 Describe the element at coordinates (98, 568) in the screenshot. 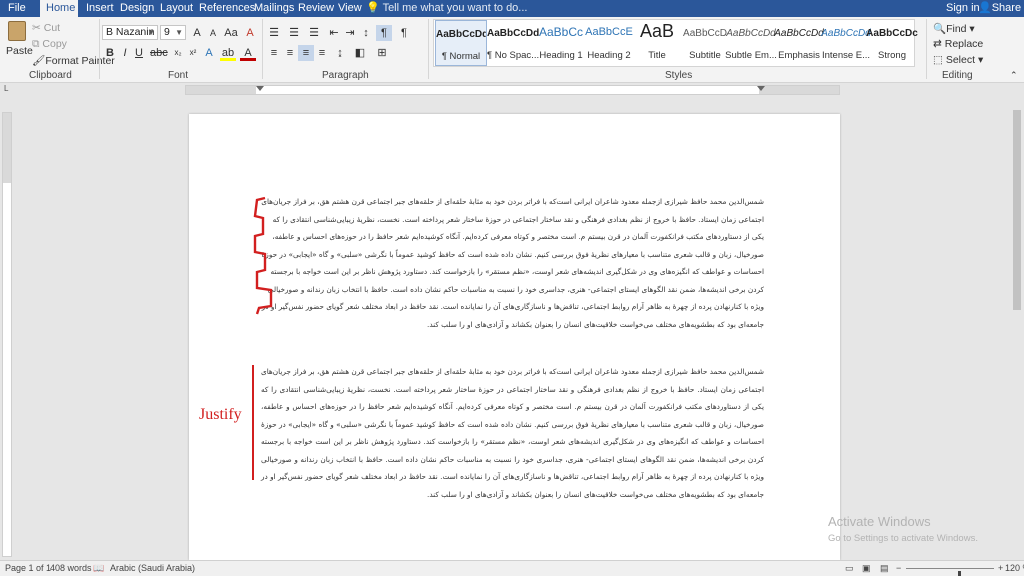

I see `proofing-icon: 📖` at that location.